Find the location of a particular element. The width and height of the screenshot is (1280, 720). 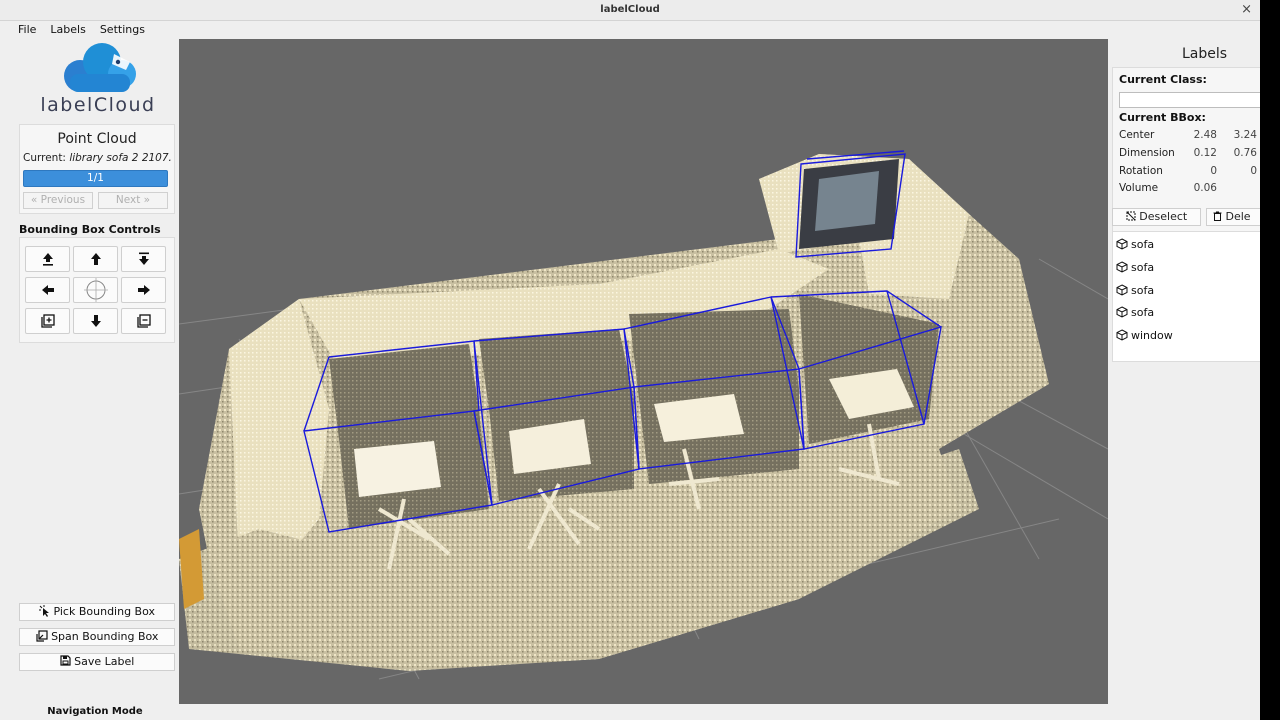

arrow-right-icon is located at coordinates (143, 290).